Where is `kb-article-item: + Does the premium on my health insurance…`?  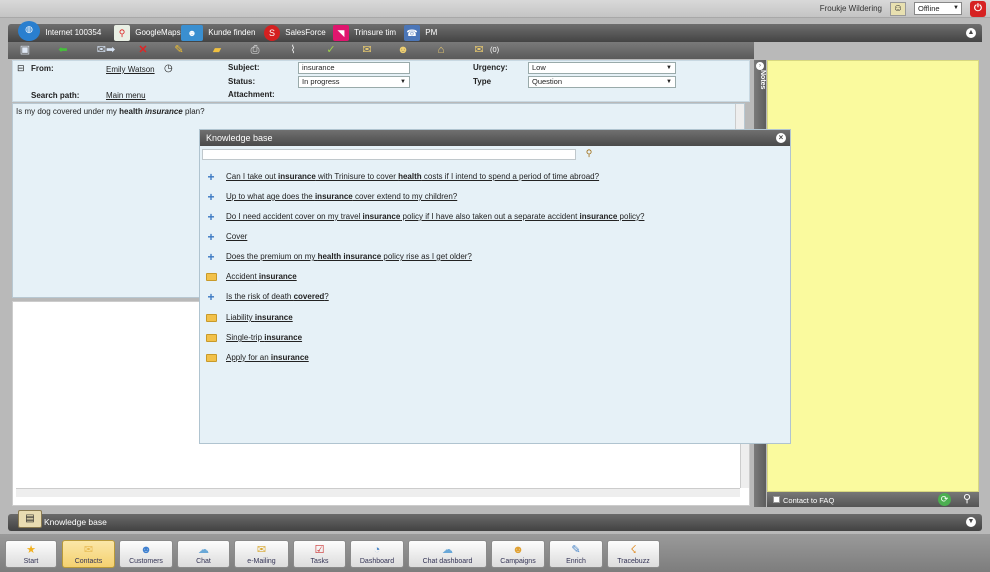
kb-article-item: + Does the premium on my health insurance… is located at coordinates (495, 258).